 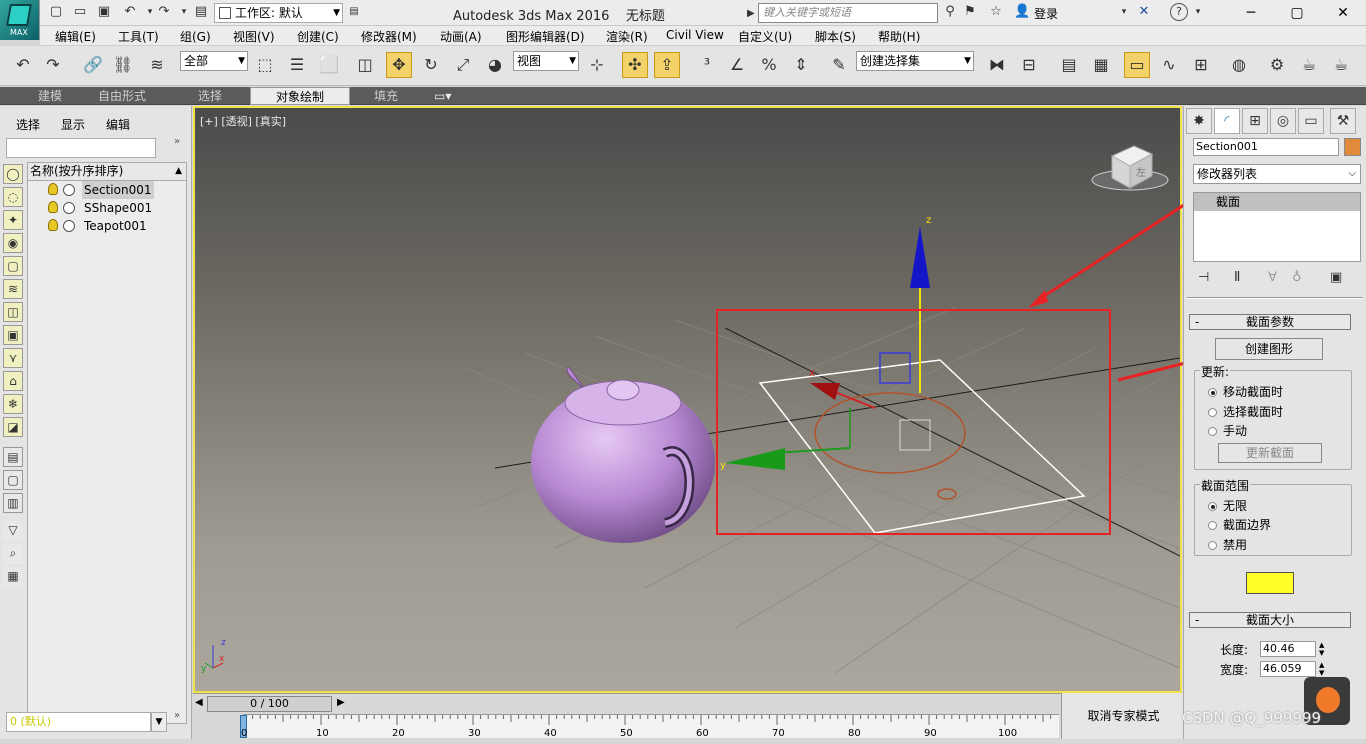 What do you see at coordinates (461, 36) in the screenshot?
I see `menu-animation: 动画(A)` at bounding box center [461, 36].